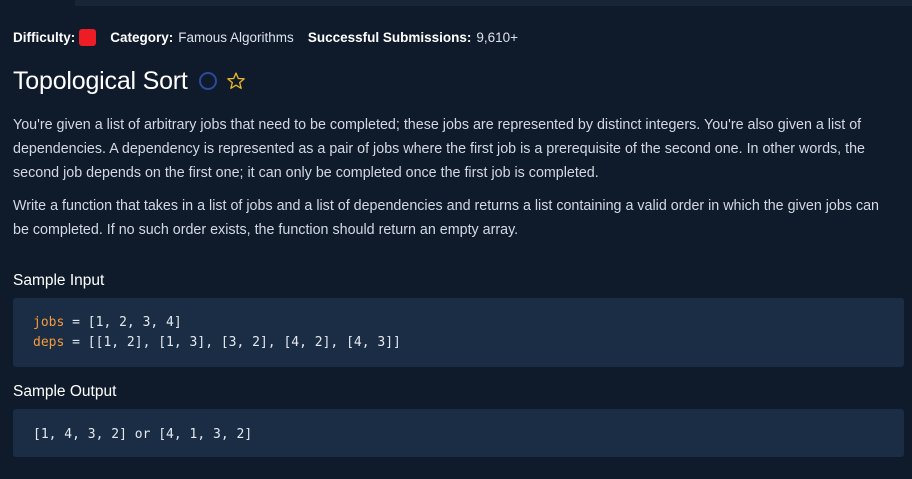 The height and width of the screenshot is (479, 912). I want to click on code-line: jobs = [1, 2, 3, 4], so click(468, 323).